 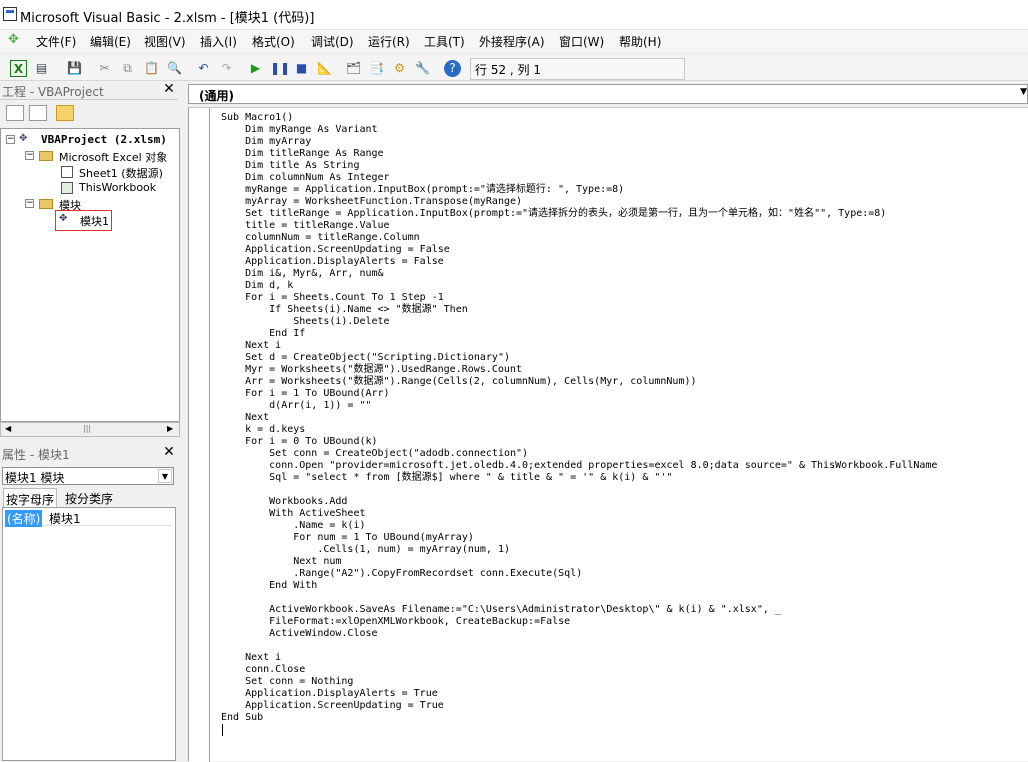 What do you see at coordinates (151, 68) in the screenshot?
I see `paste-icon: 📋` at bounding box center [151, 68].